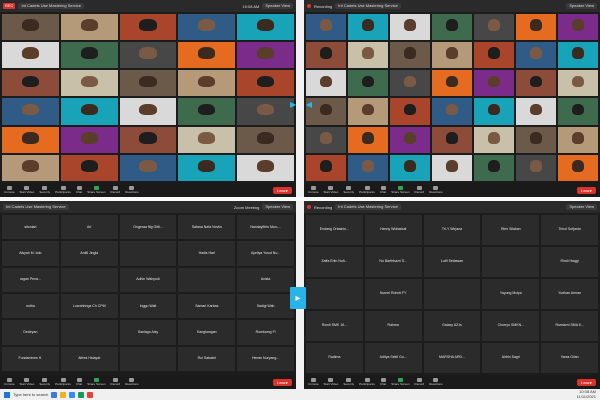 The image size is (600, 400). Describe the element at coordinates (30, 227) in the screenshot. I see `participant-tile: sitoniari` at that location.